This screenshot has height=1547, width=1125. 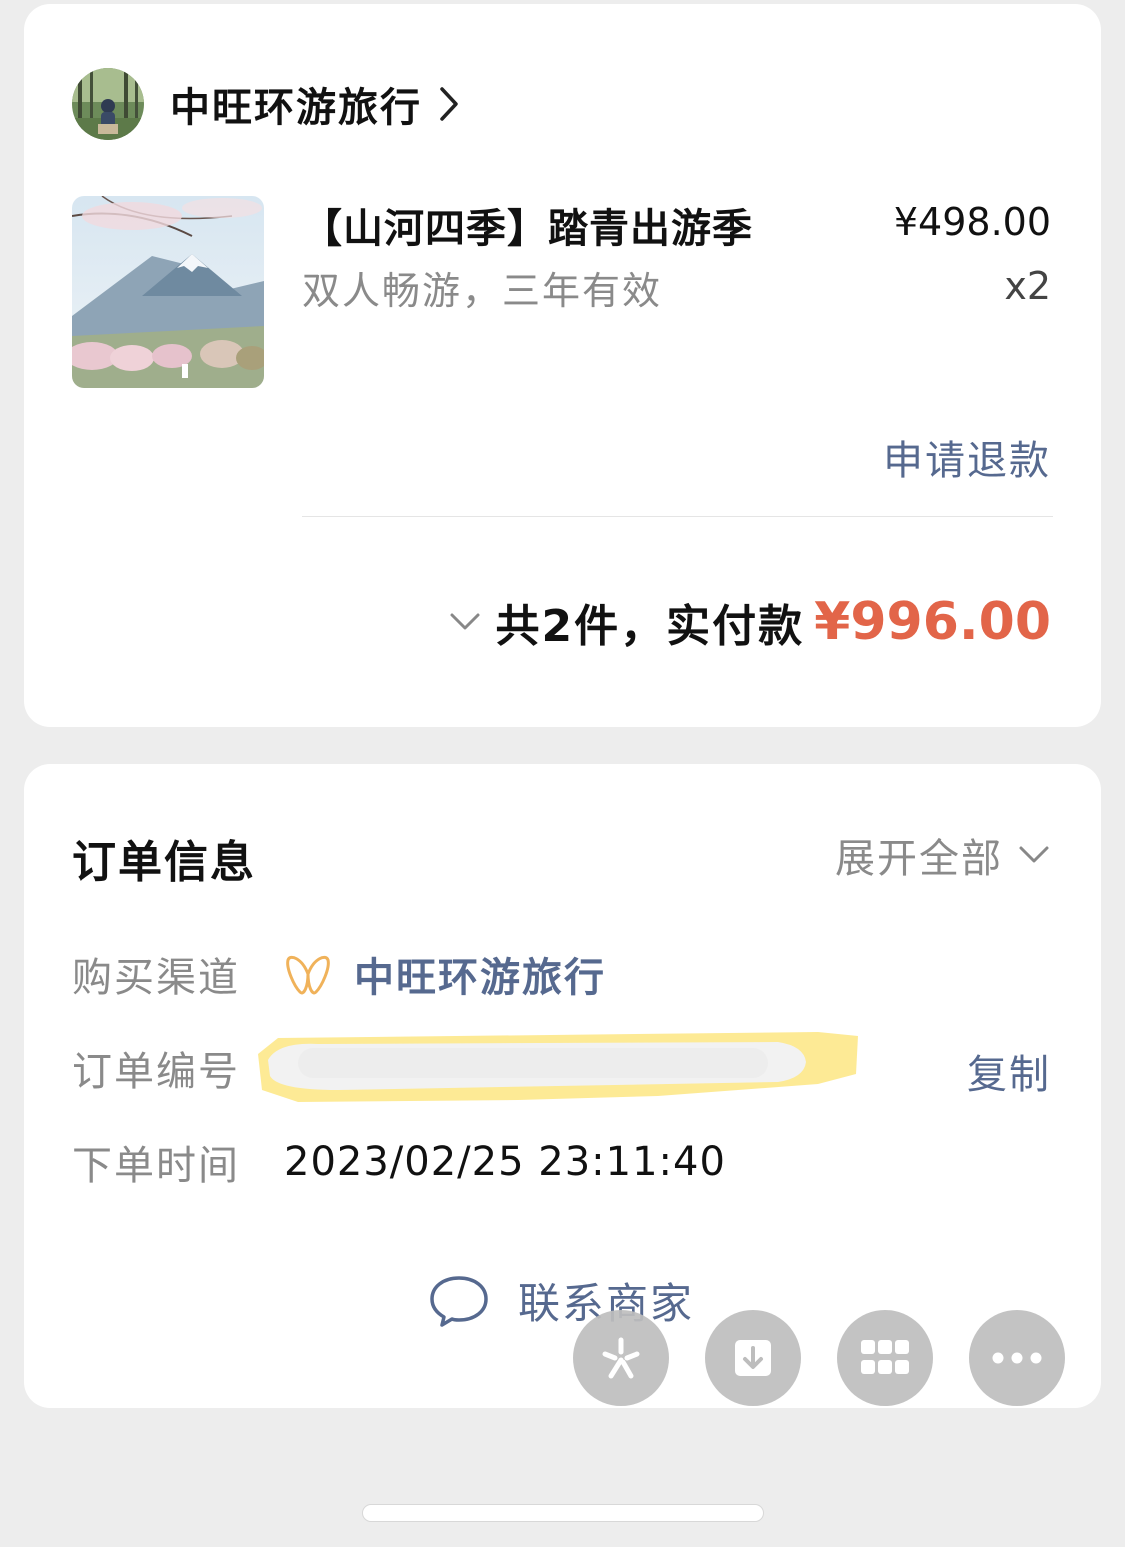 I want to click on sparkle-icon, so click(x=621, y=1358).